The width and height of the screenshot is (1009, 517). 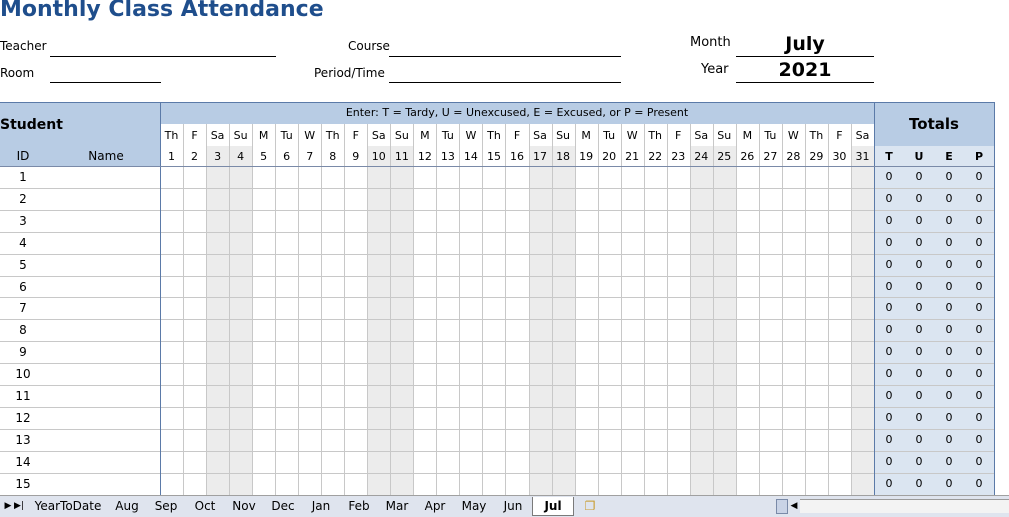 I want to click on teacher-label: Teacher, so click(x=23, y=46).